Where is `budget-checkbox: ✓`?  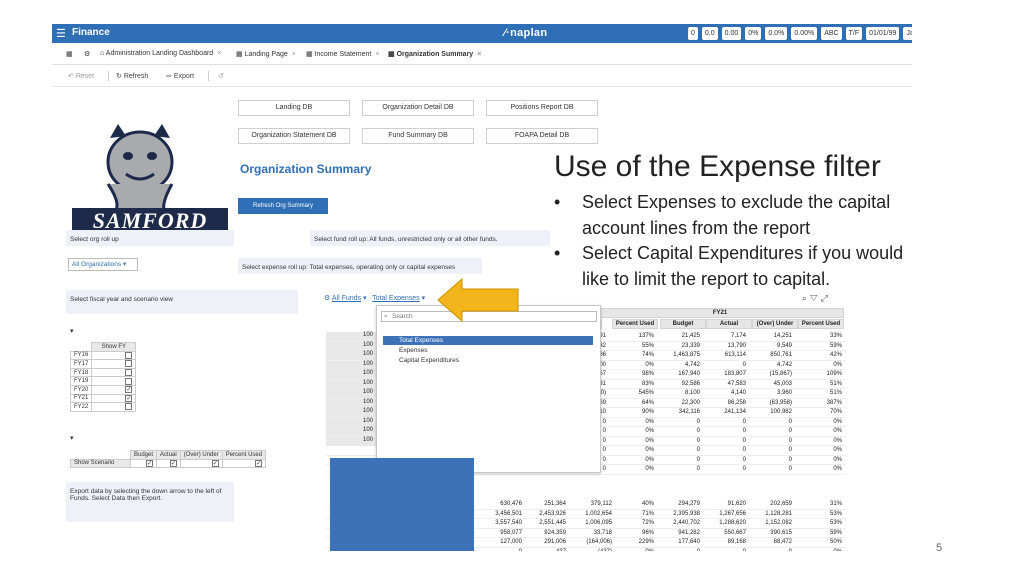 budget-checkbox: ✓ is located at coordinates (150, 463).